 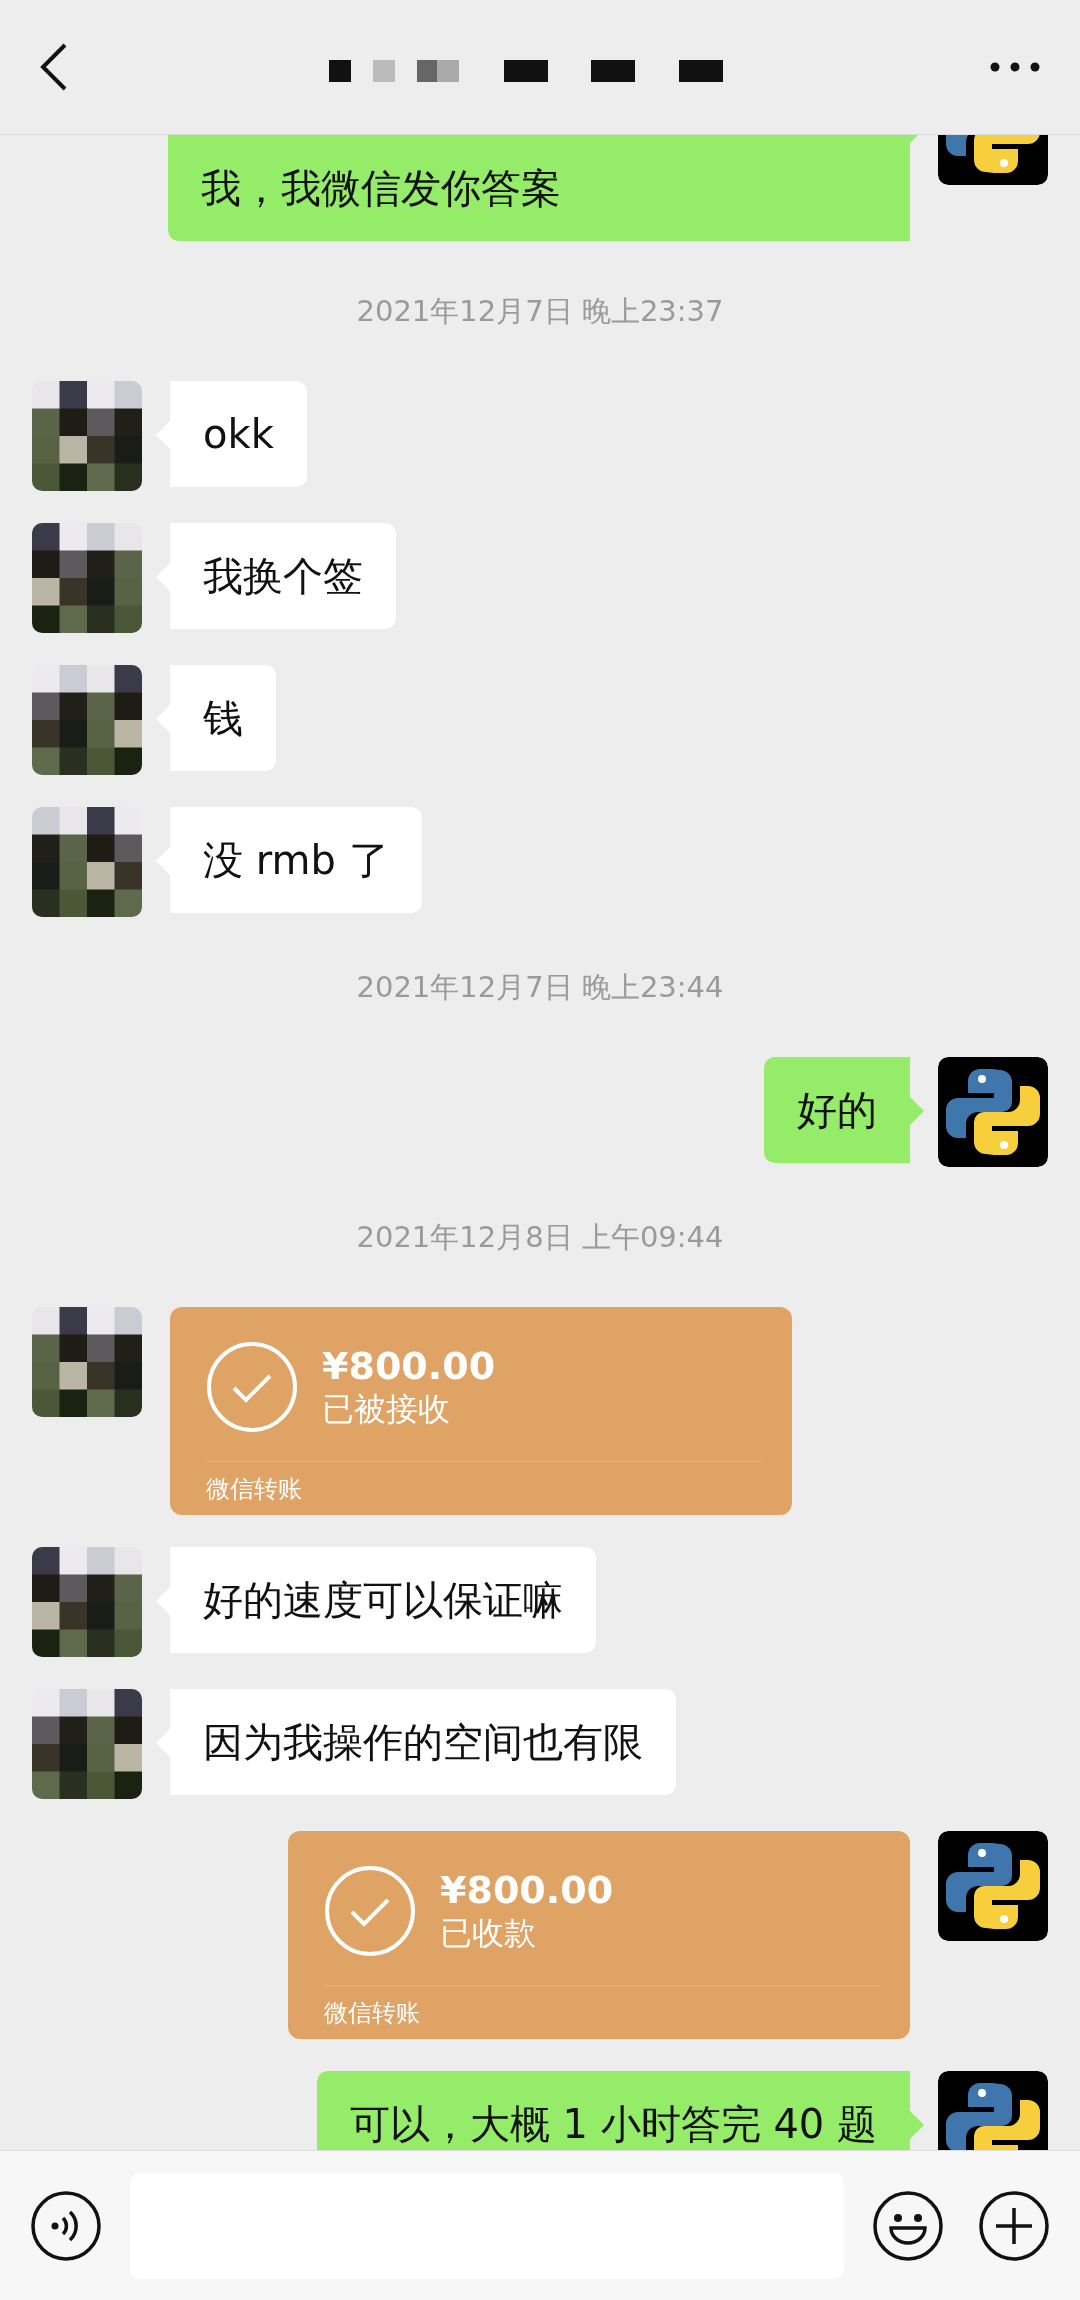 What do you see at coordinates (908, 2225) in the screenshot?
I see `emoji-icon` at bounding box center [908, 2225].